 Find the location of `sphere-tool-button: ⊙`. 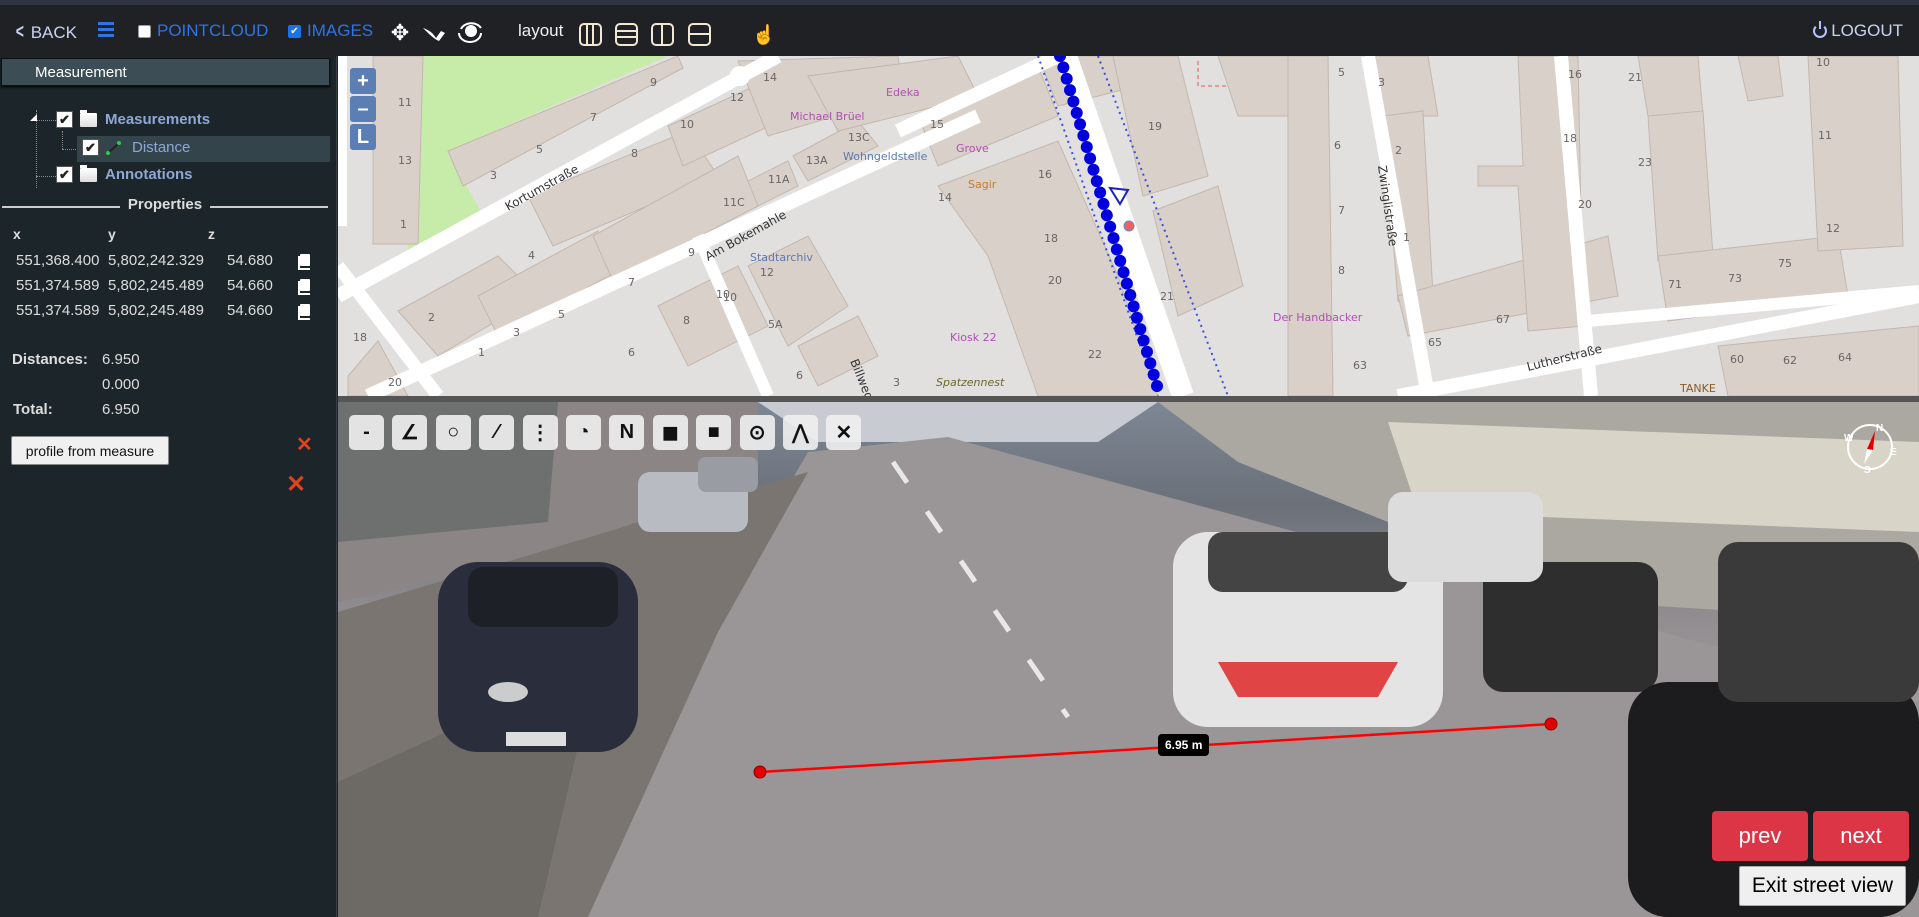

sphere-tool-button: ⊙ is located at coordinates (757, 432).